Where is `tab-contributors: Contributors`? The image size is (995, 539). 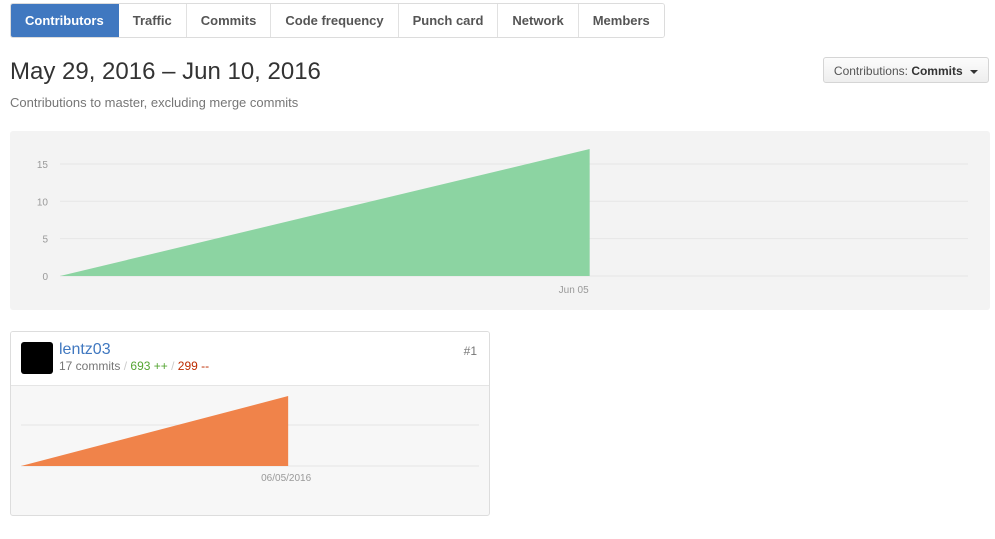 tab-contributors: Contributors is located at coordinates (65, 20).